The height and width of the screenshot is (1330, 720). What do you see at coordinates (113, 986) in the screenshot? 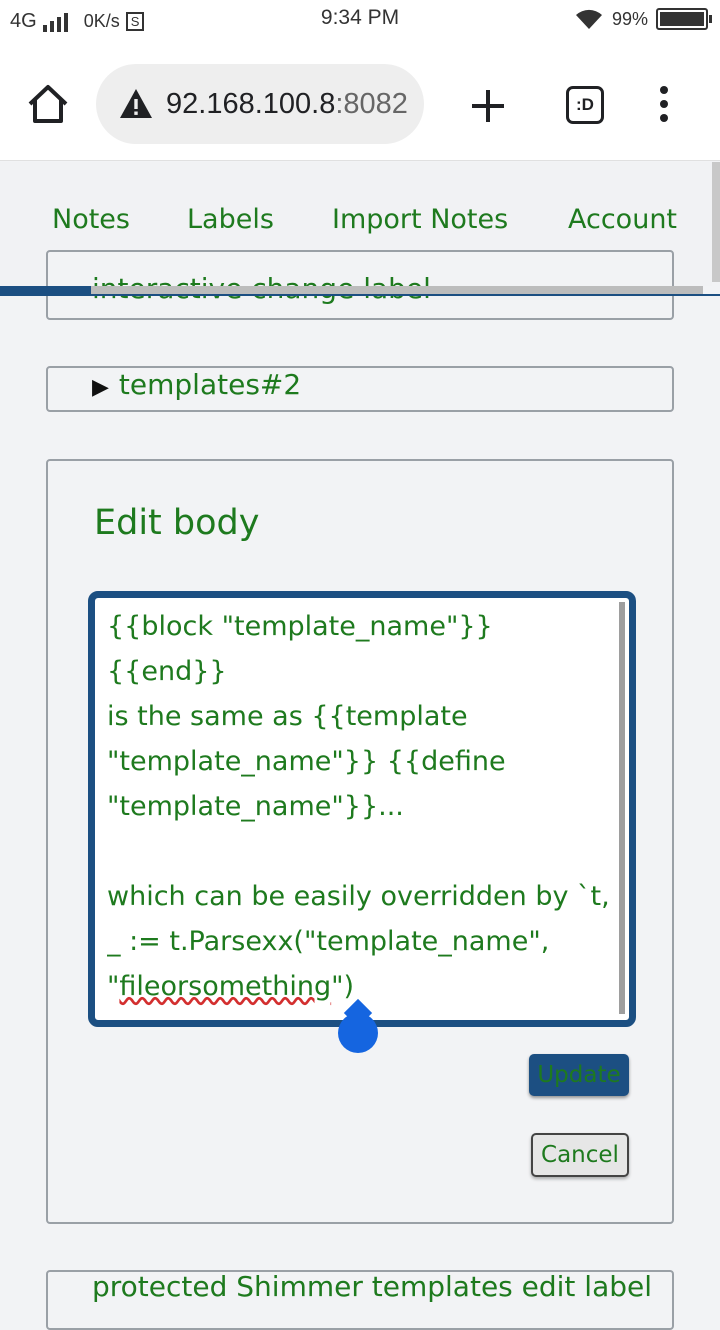
I see `body-last-prefix: "` at bounding box center [113, 986].